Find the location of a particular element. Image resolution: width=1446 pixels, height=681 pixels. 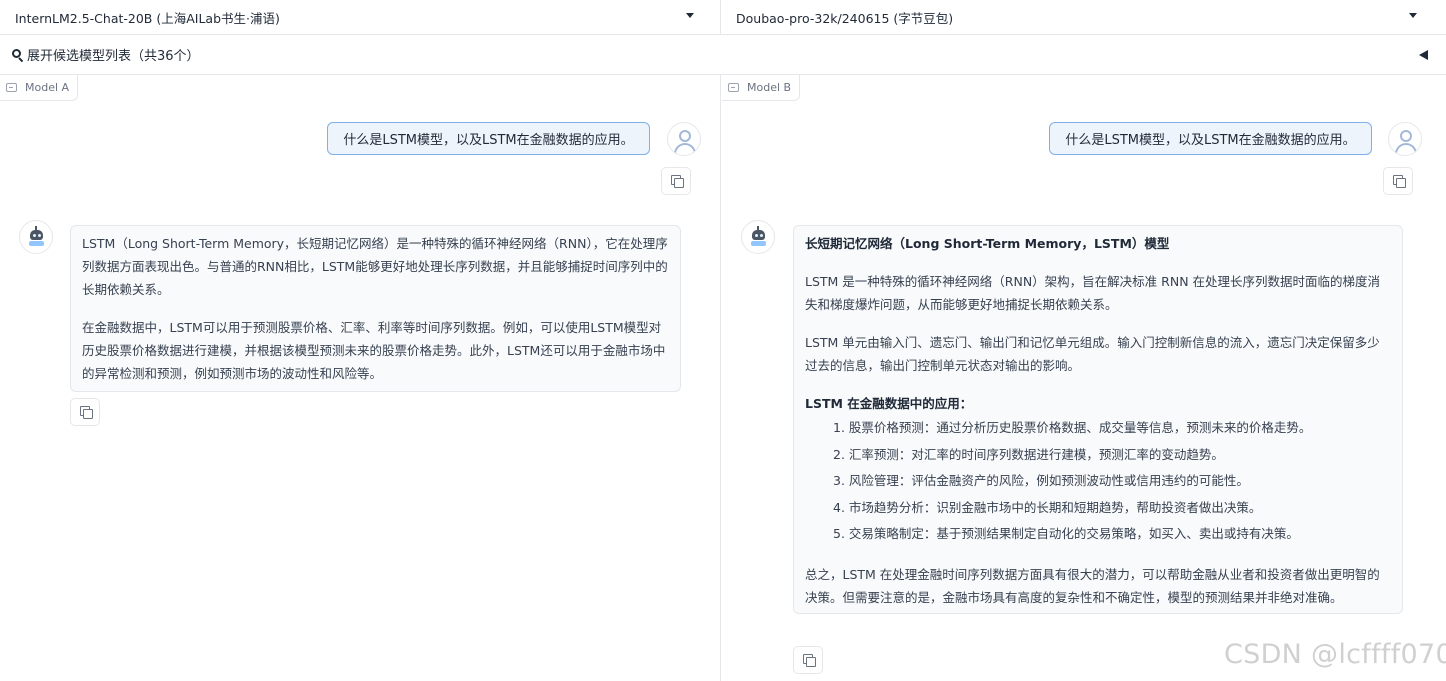

search-icon is located at coordinates (18, 55).